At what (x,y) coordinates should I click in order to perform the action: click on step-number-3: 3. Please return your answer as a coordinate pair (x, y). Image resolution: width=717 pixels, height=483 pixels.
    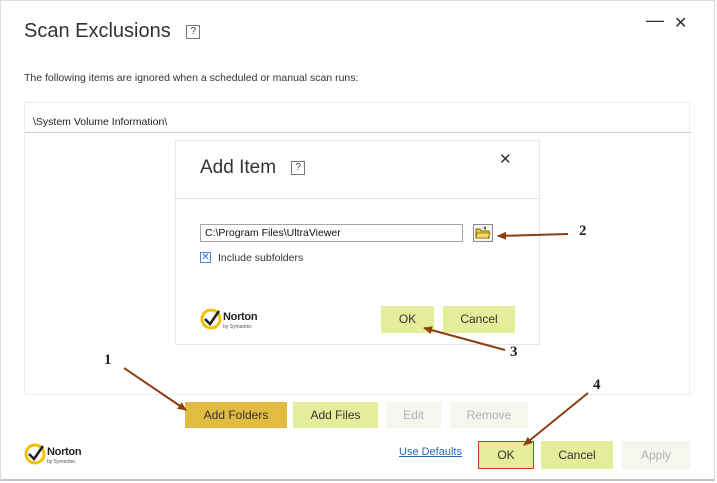
    Looking at the image, I should click on (514, 352).